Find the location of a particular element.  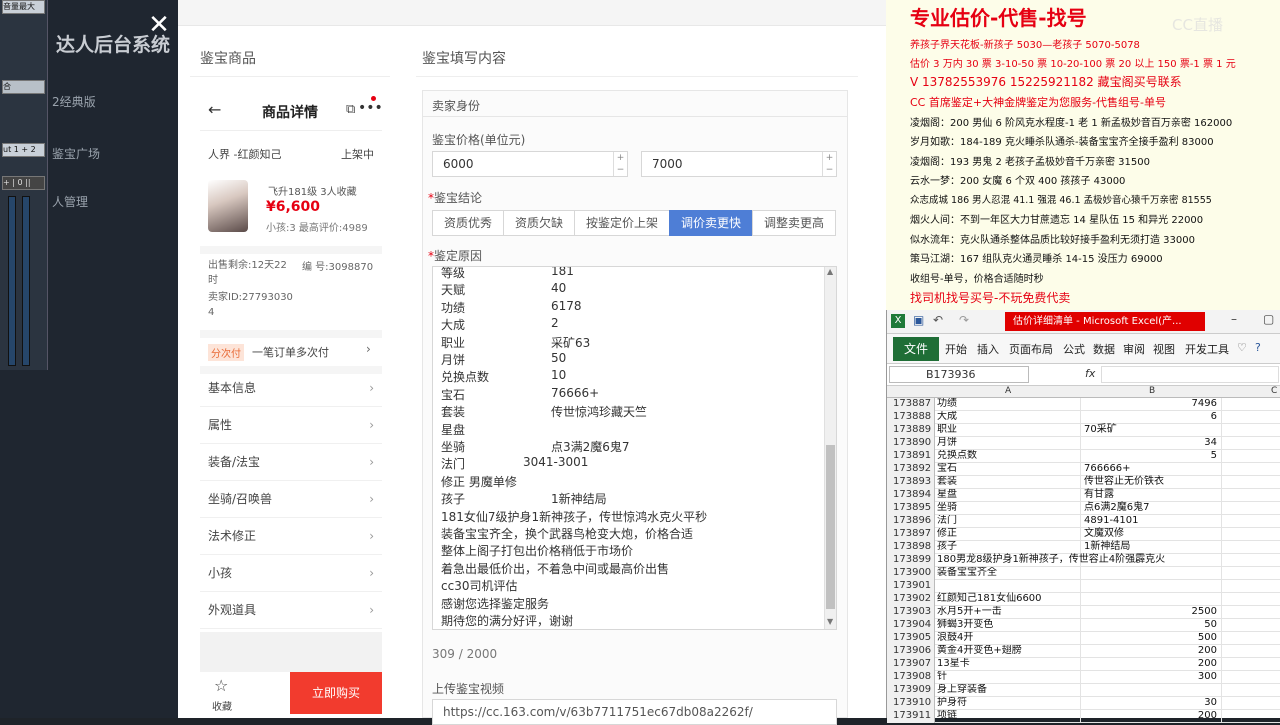

conclusion-option: 资质优秀 is located at coordinates (468, 223).